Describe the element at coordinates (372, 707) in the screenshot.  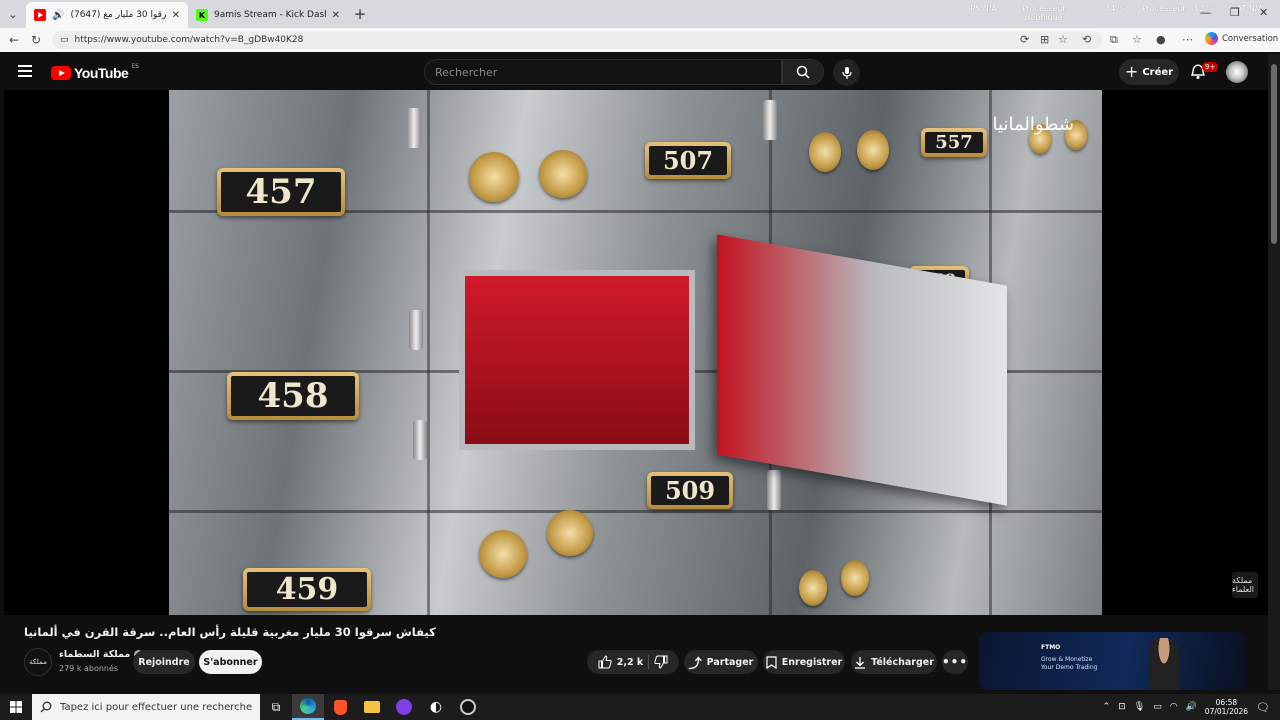
I see `file-explorer-icon` at that location.